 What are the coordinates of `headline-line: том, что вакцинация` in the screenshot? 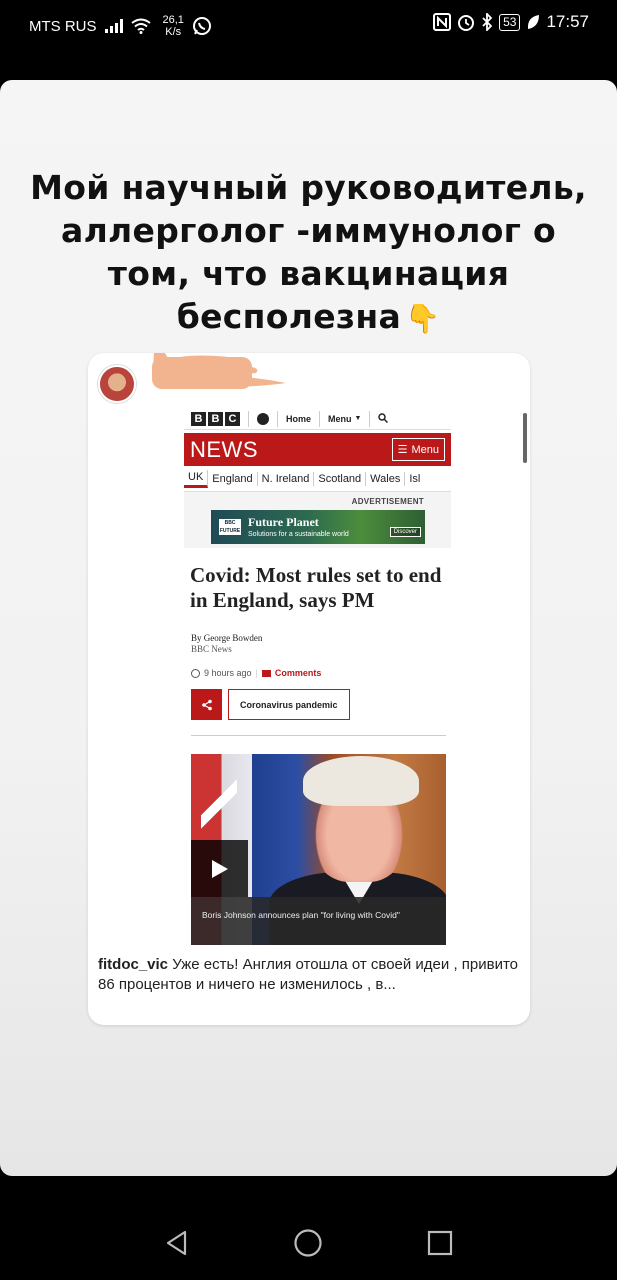 It's located at (308, 273).